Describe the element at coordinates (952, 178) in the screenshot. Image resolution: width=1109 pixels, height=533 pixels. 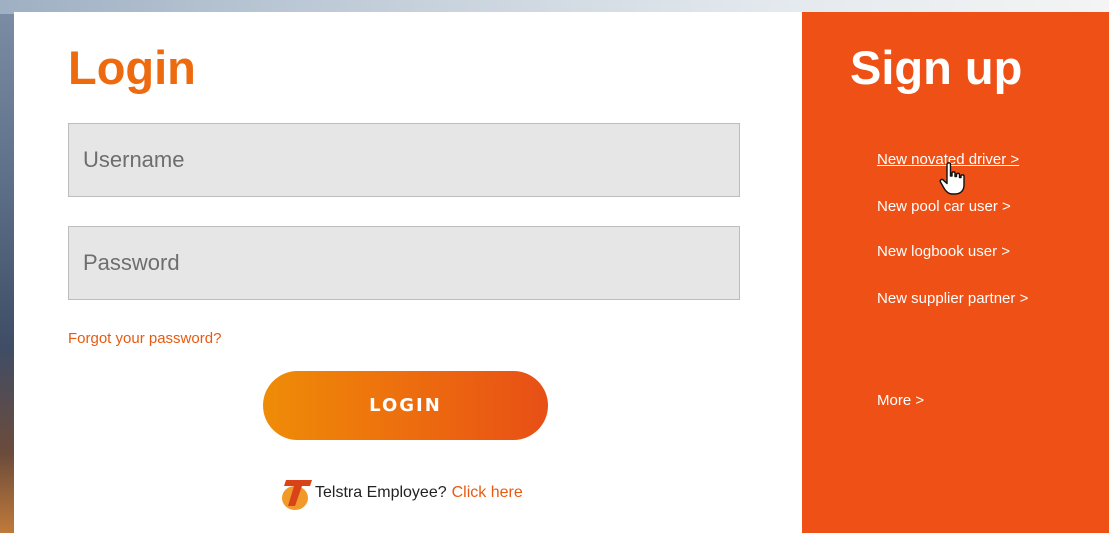
I see `hand-pointer-icon` at that location.